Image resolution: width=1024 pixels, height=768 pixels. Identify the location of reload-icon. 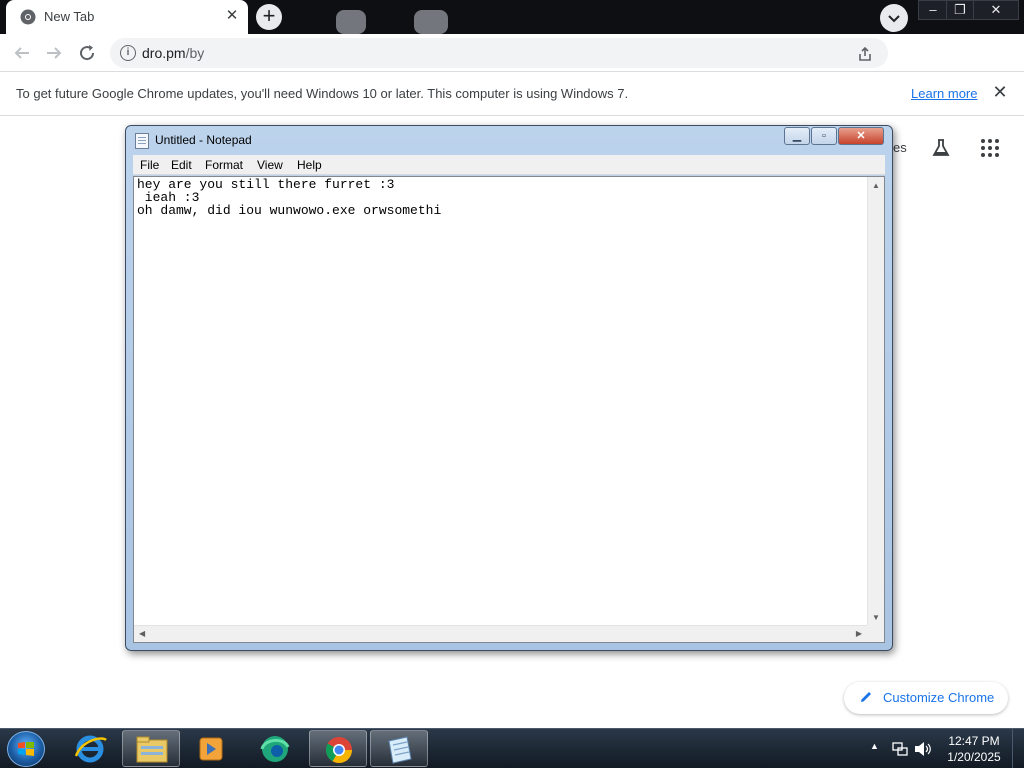
(87, 53).